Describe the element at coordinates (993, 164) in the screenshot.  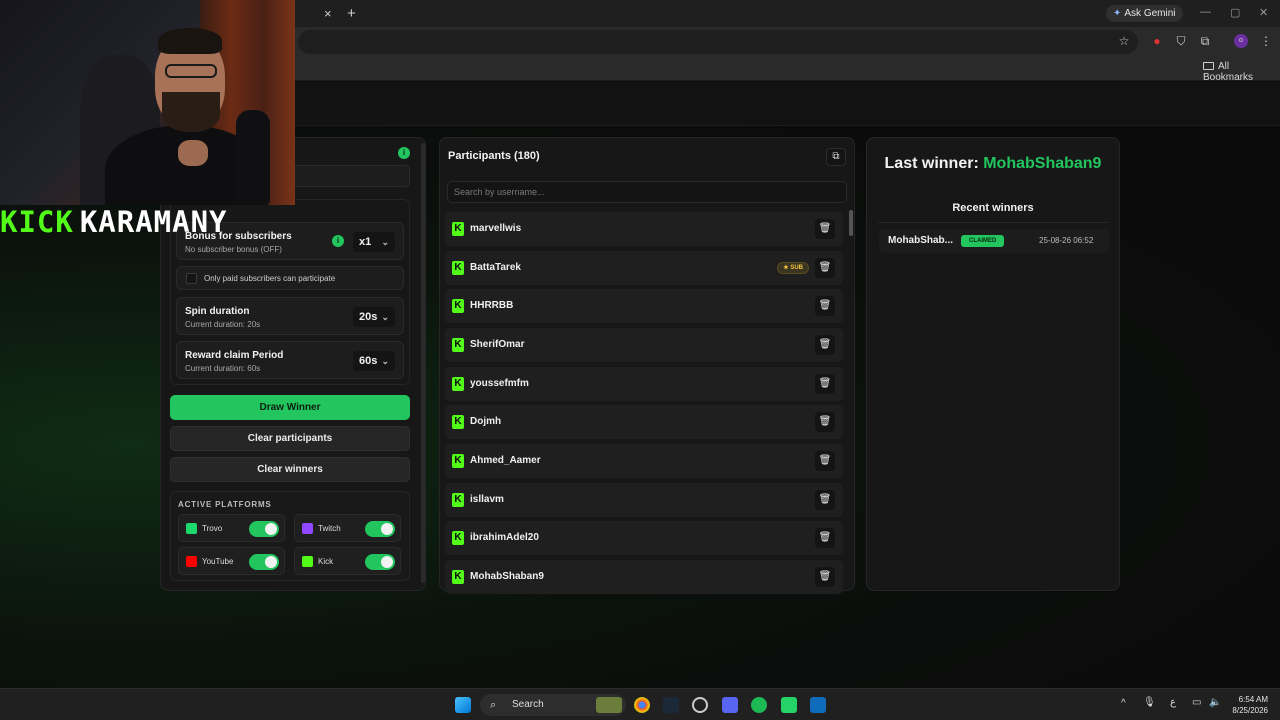
I see `last-winner-heading: Last winner: MohabShaban9` at that location.